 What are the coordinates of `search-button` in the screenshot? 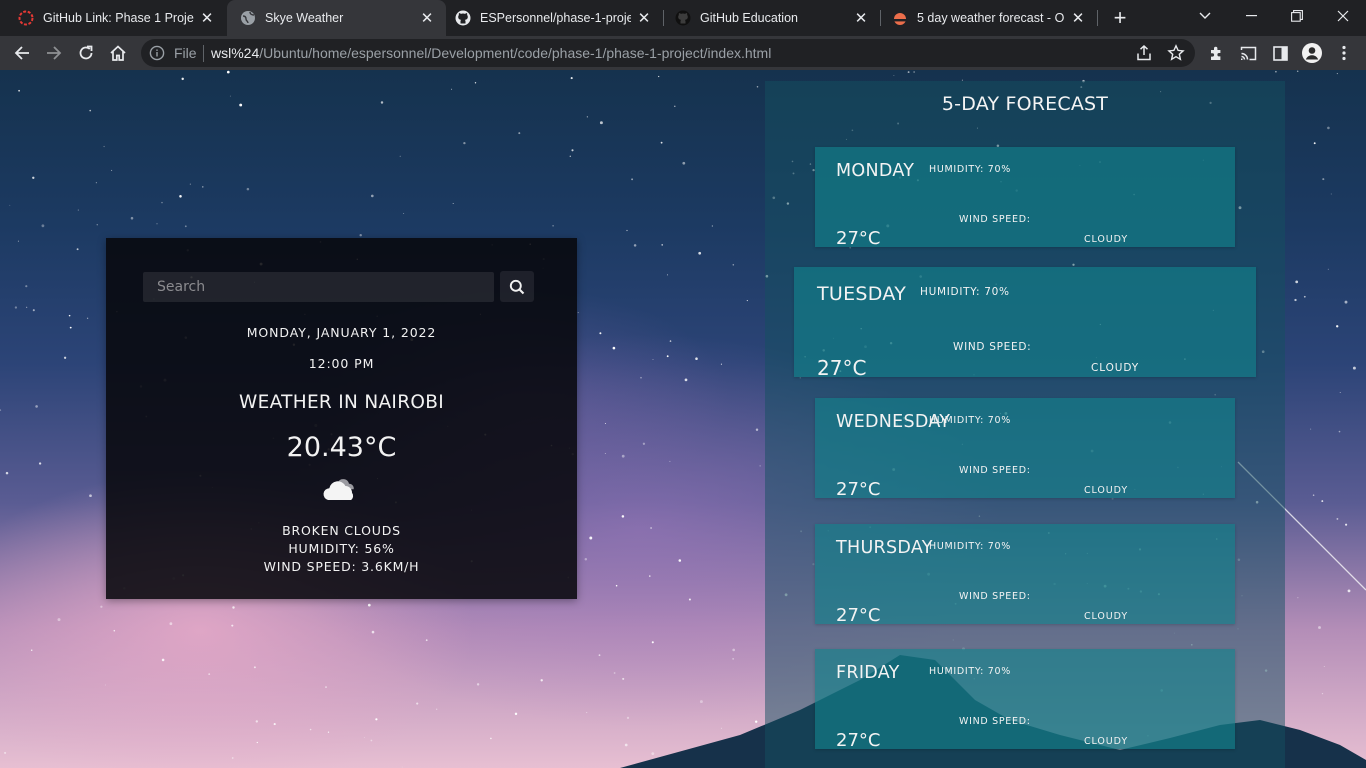 It's located at (517, 286).